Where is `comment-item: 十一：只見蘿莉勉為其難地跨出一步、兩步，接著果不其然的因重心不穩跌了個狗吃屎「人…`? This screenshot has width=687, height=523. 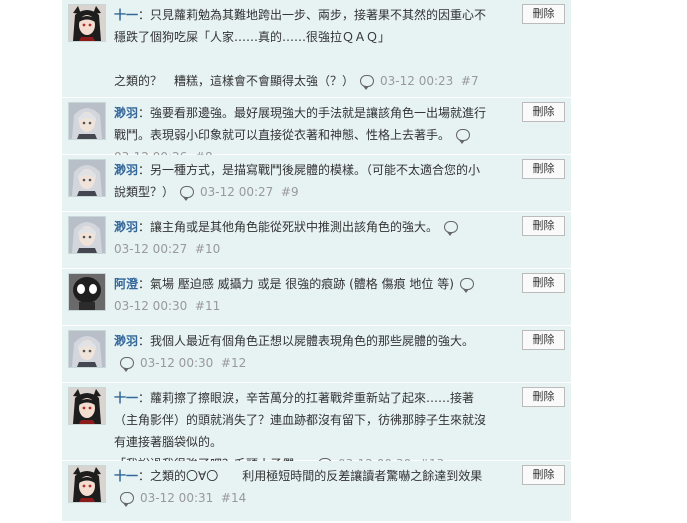
comment-item: 十一：只見蘿莉勉為其難地跨出一步、兩步，接著果不其然的因重心不穩跌了個狗吃屎「人… is located at coordinates (316, 49).